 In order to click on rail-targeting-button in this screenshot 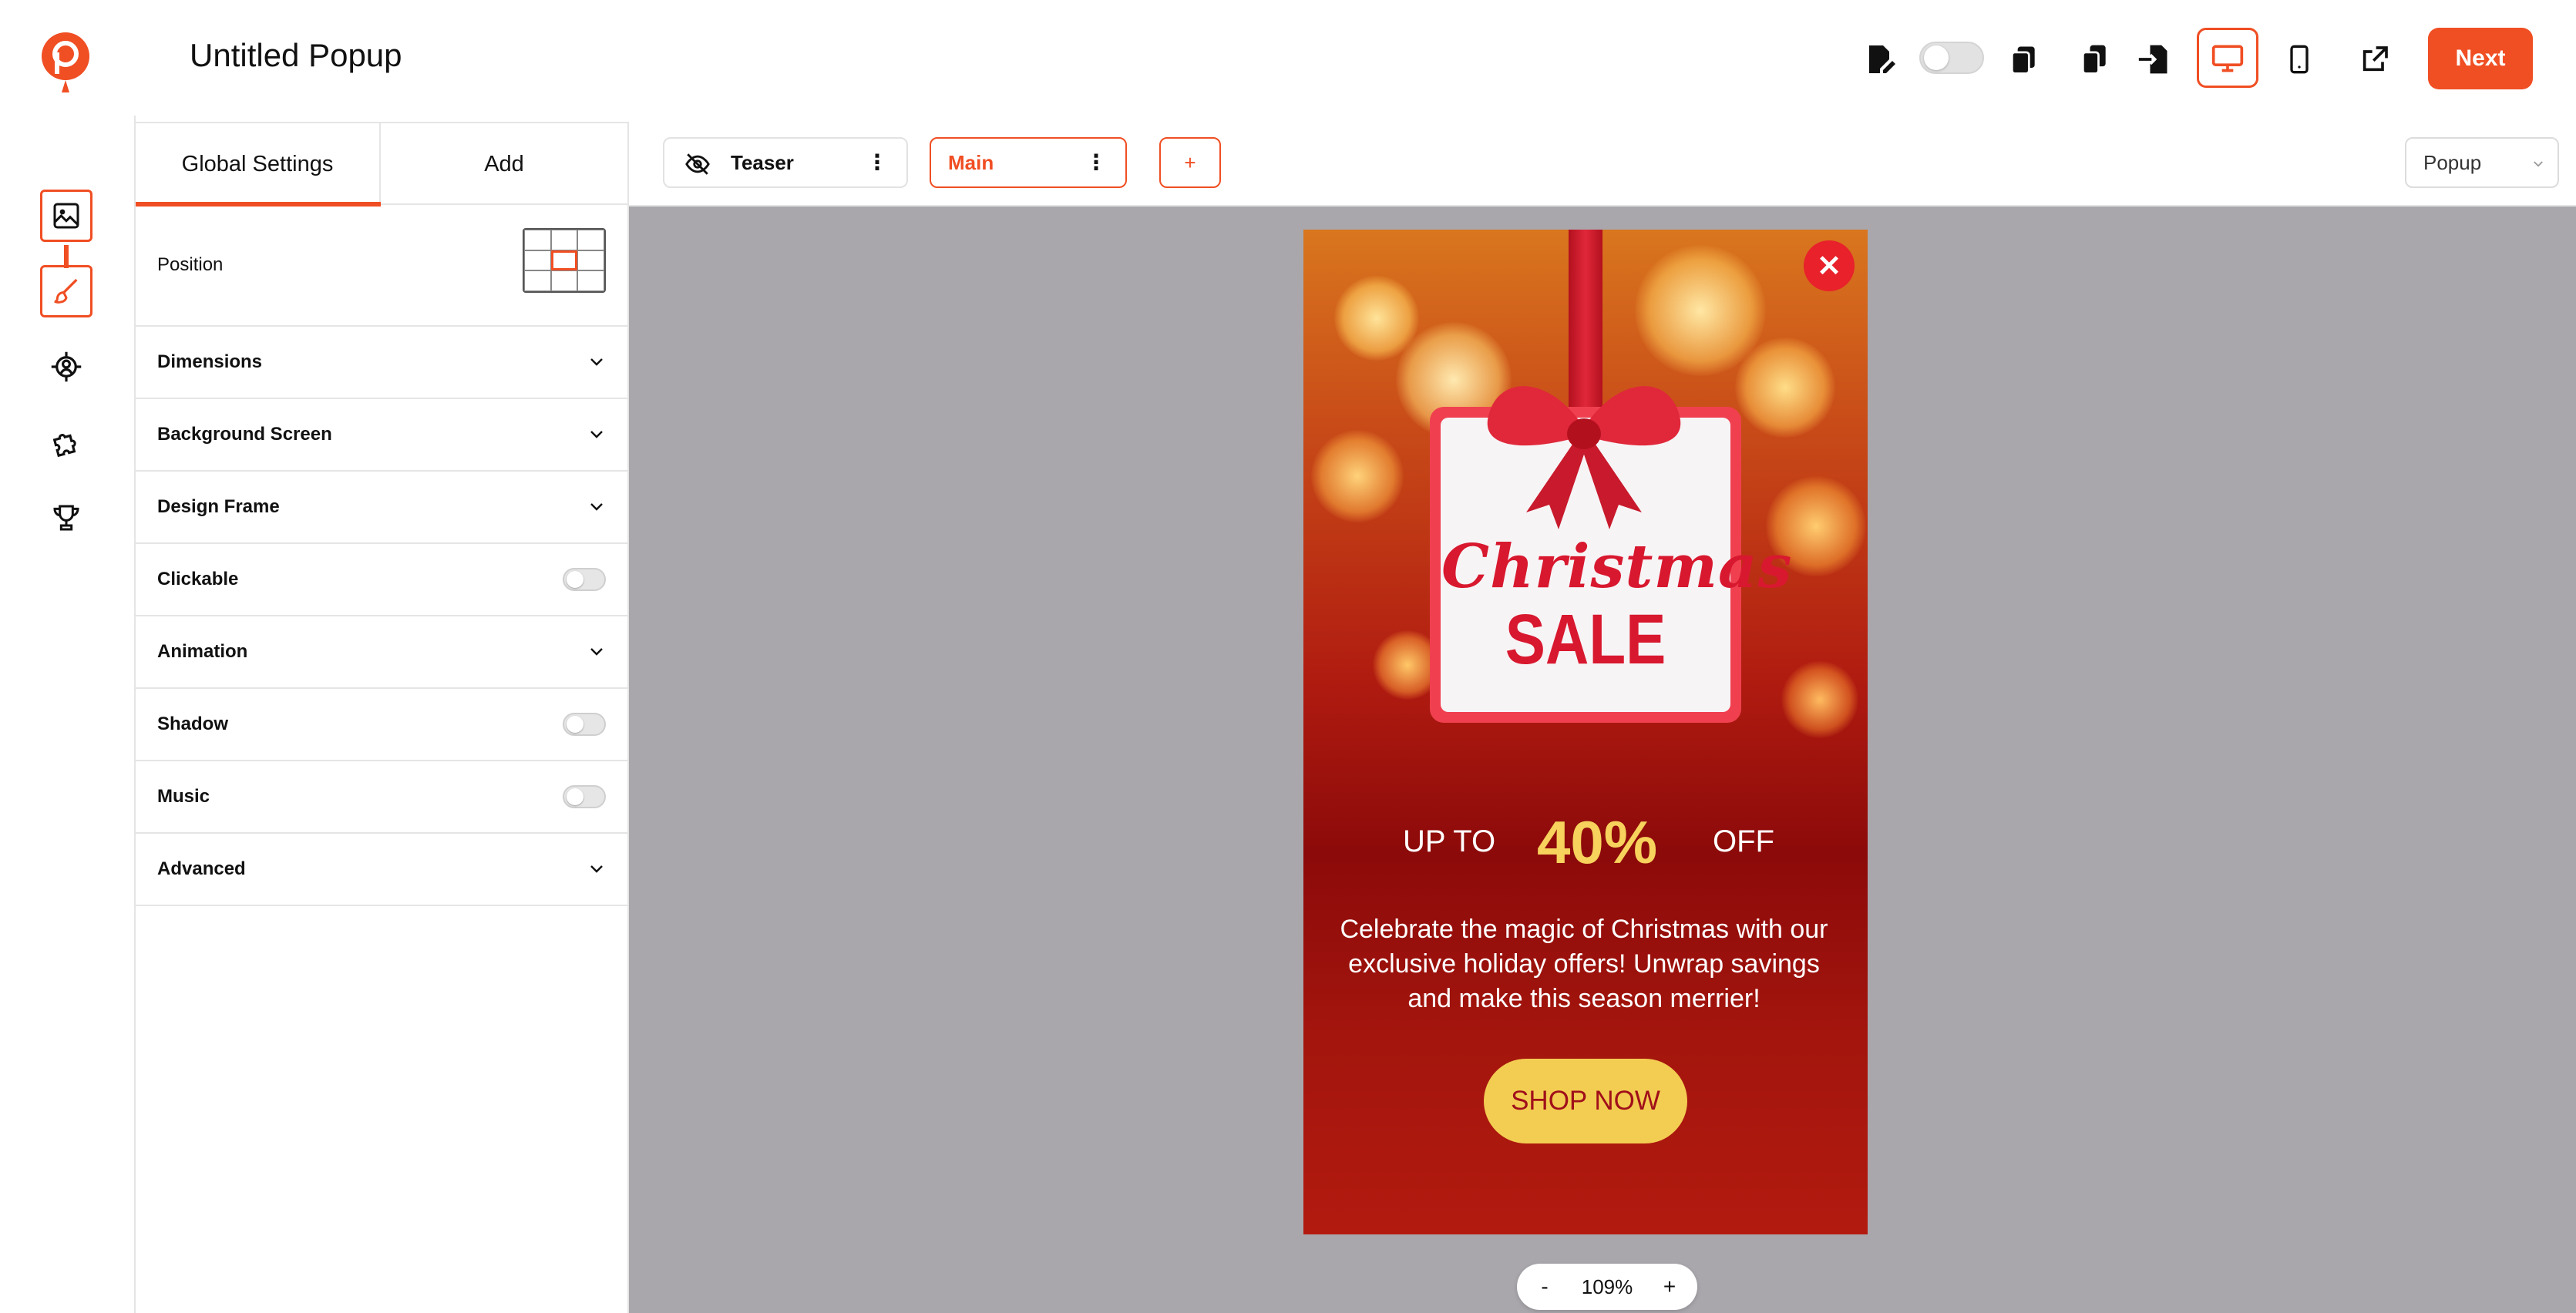, I will do `click(66, 367)`.